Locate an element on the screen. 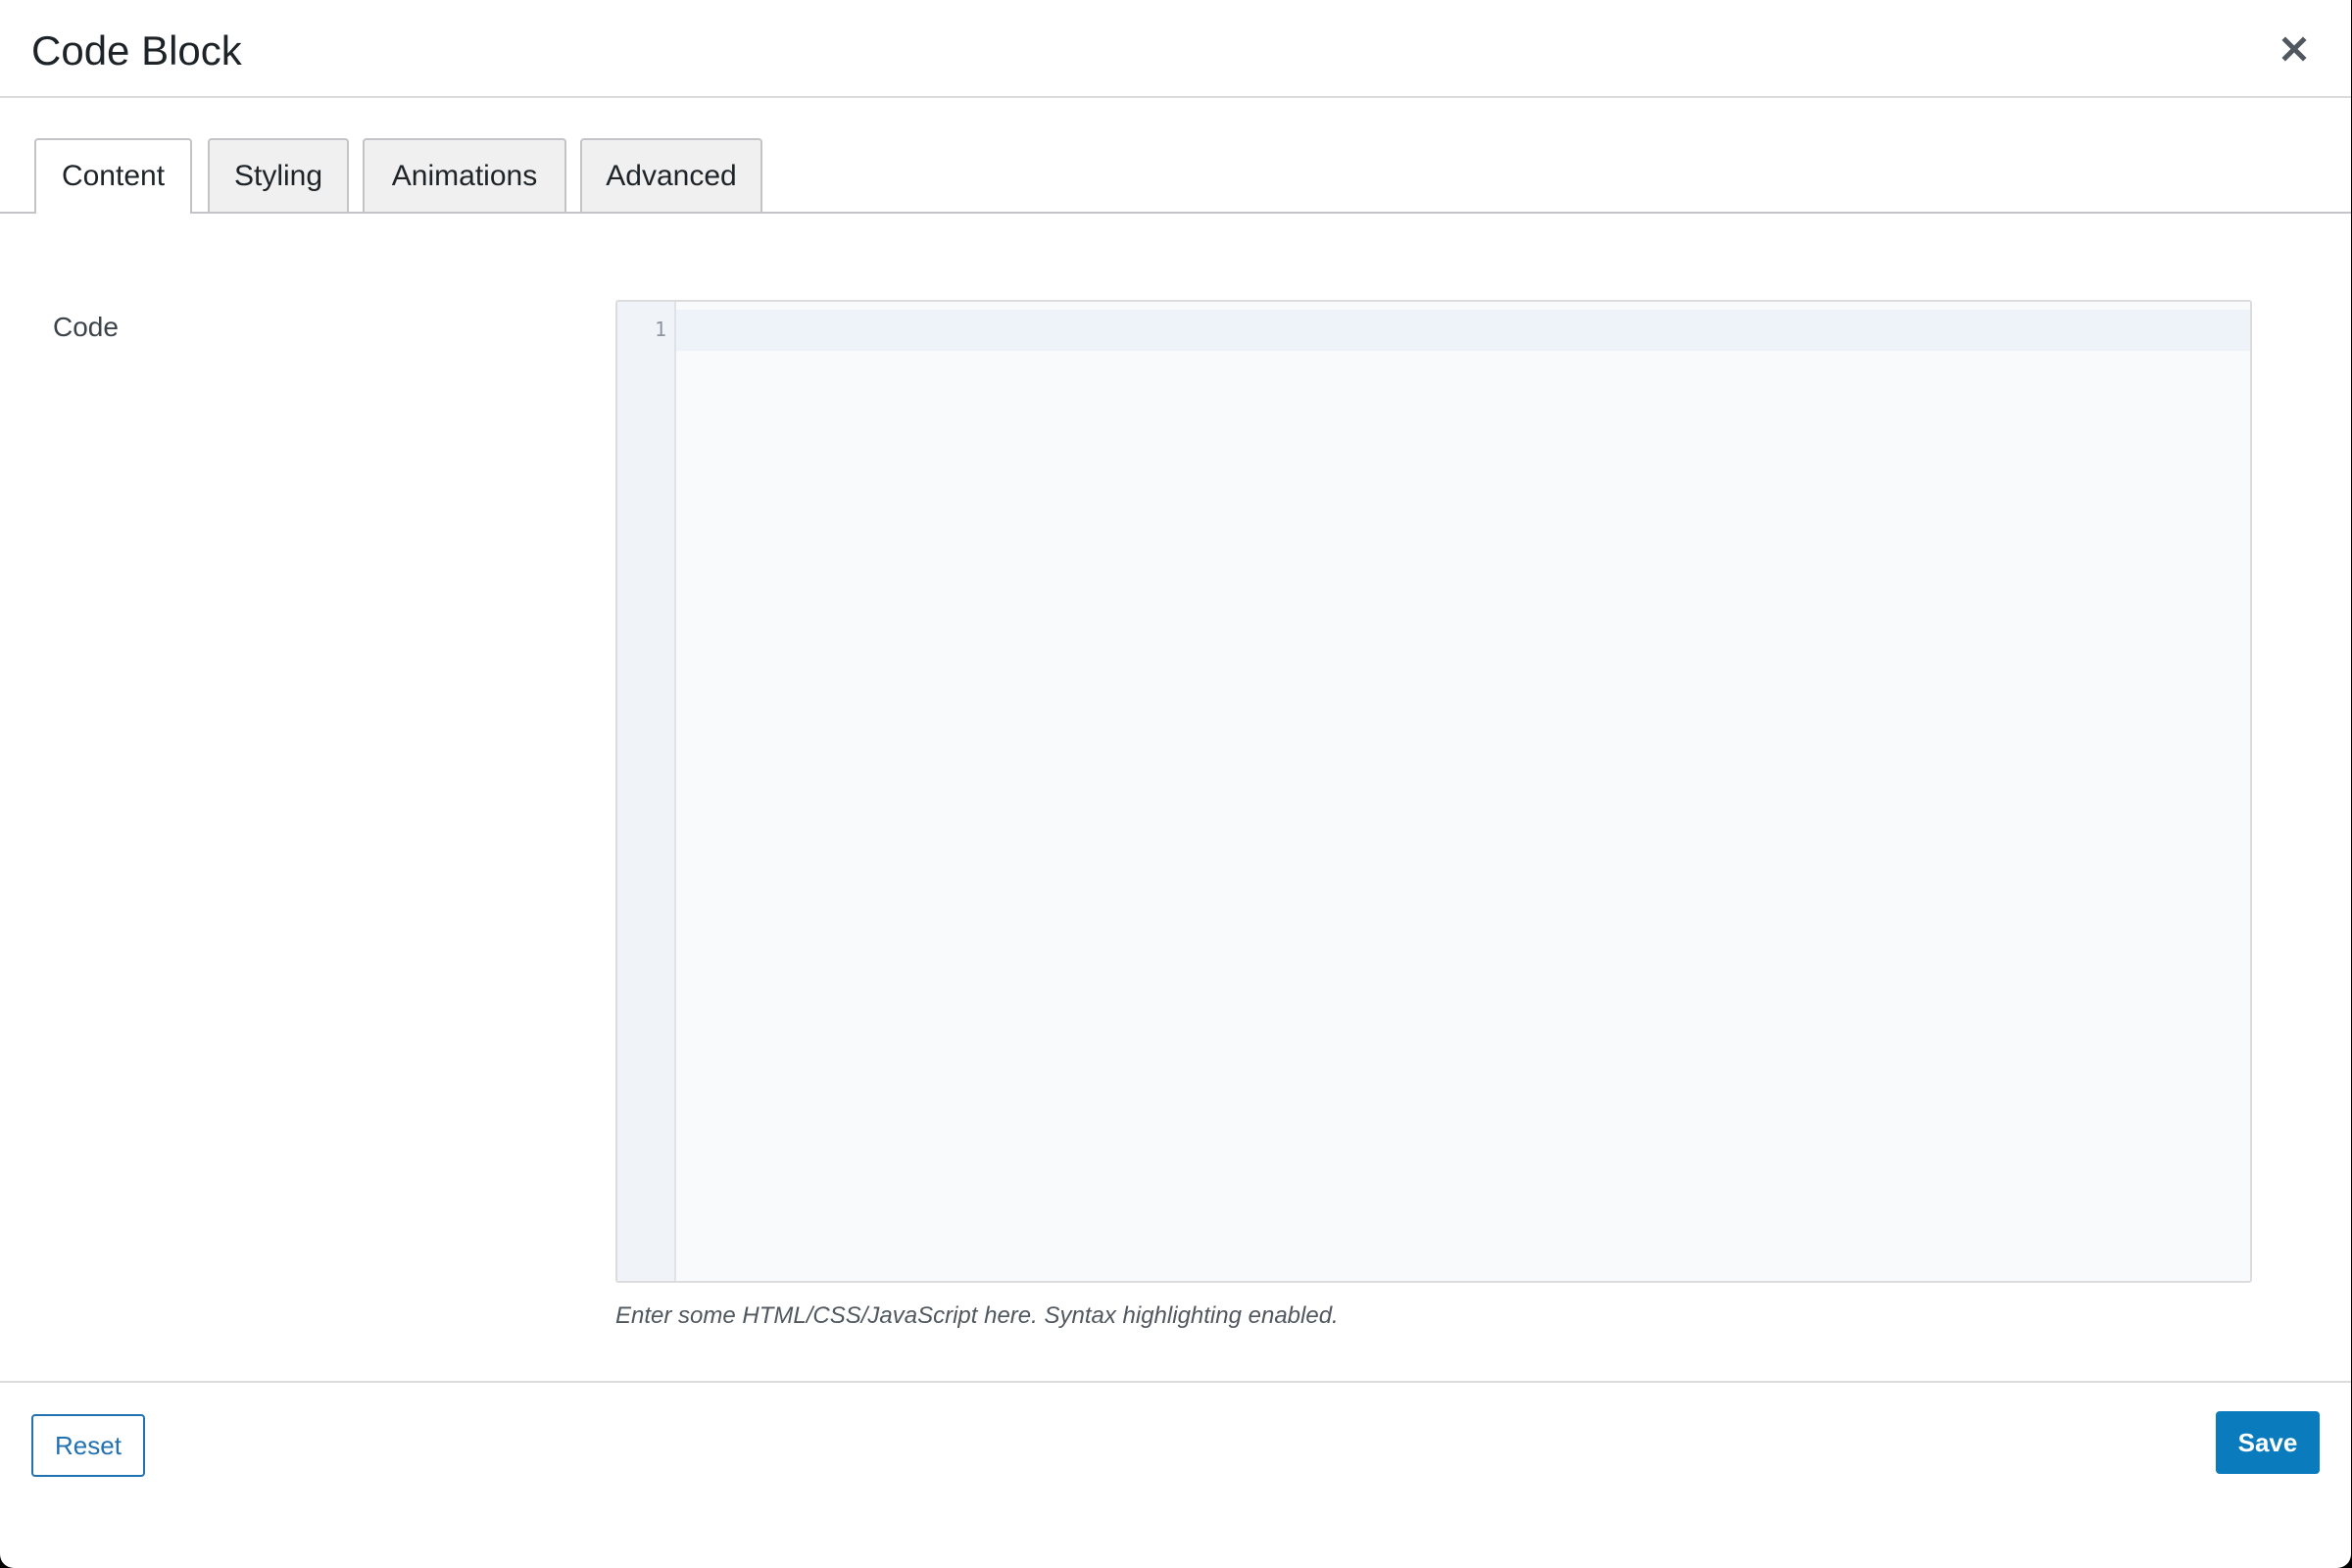  code-field-label: Code is located at coordinates (86, 327).